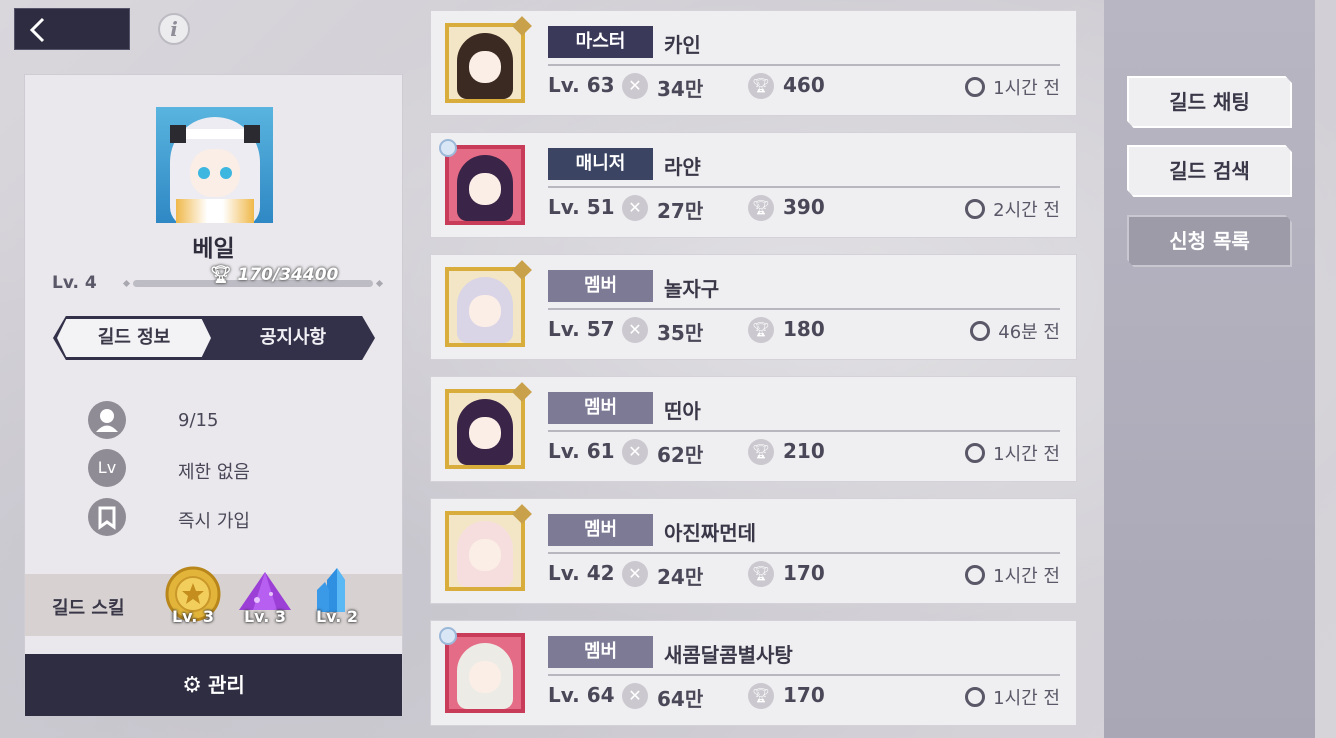  I want to click on tab-notice: 공지사항, so click(293, 338).